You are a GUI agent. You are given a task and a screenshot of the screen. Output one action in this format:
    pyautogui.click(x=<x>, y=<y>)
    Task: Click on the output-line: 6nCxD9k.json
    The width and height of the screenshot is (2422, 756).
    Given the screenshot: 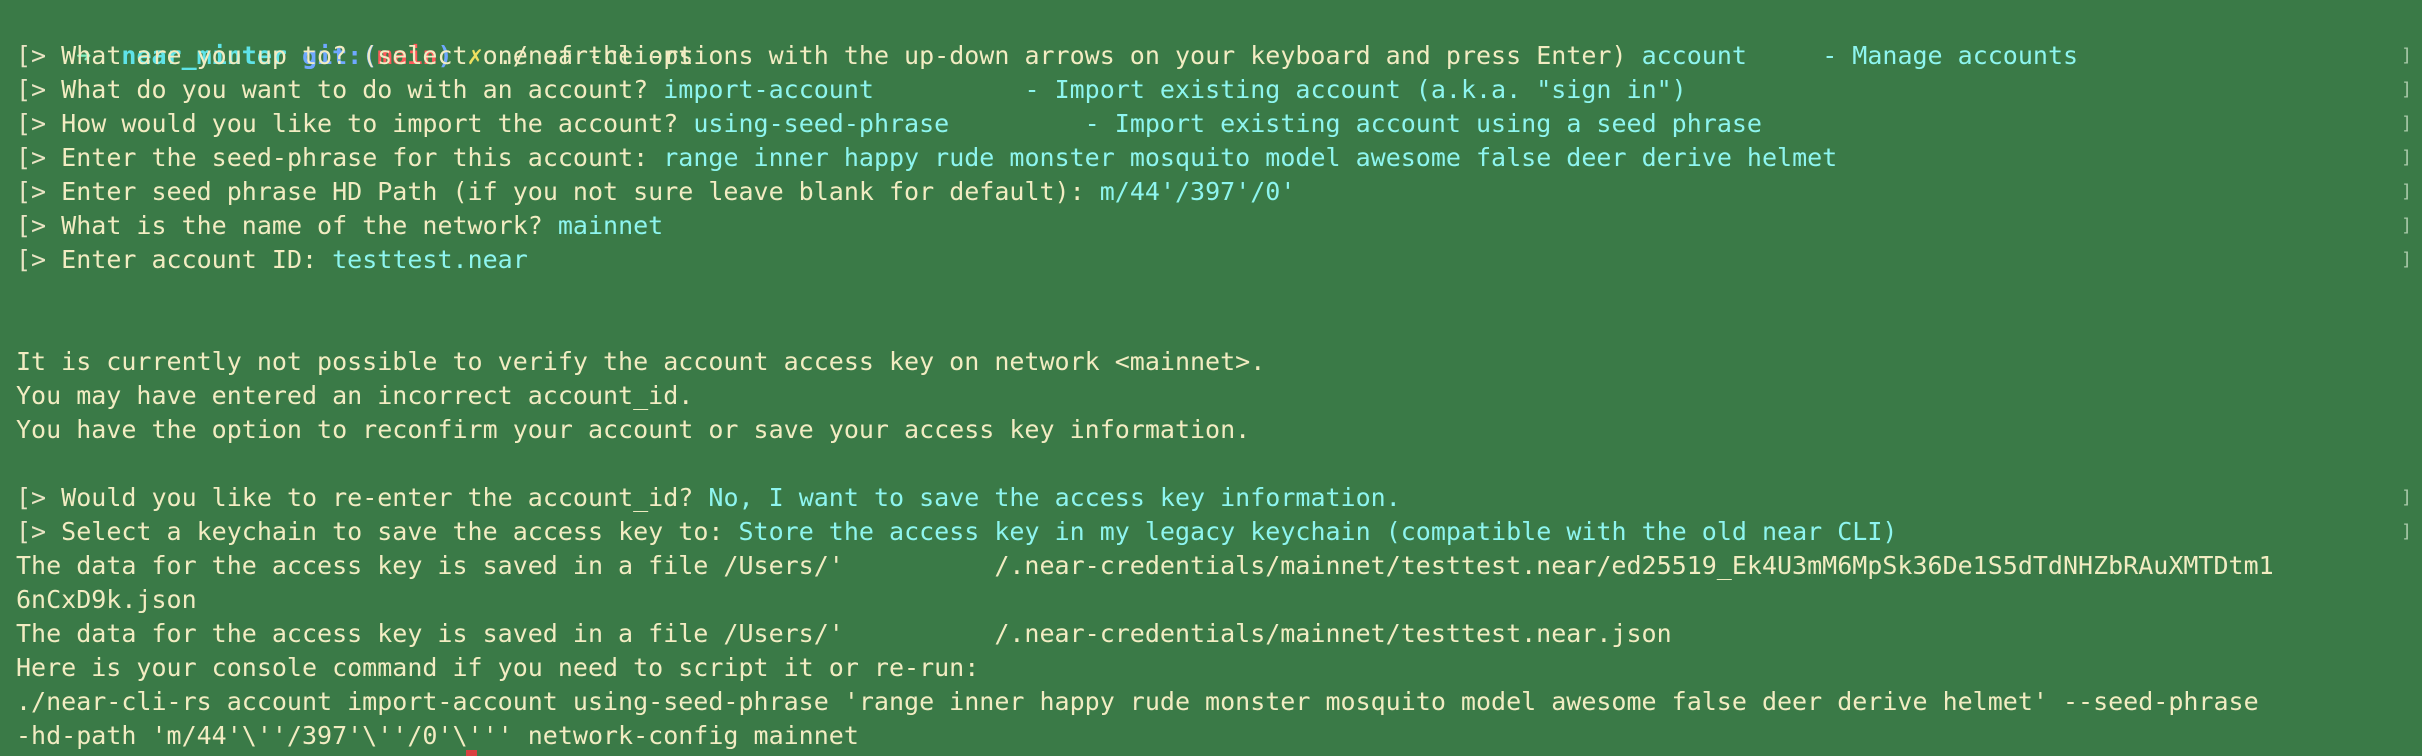 What is the action you would take?
    pyautogui.click(x=106, y=599)
    